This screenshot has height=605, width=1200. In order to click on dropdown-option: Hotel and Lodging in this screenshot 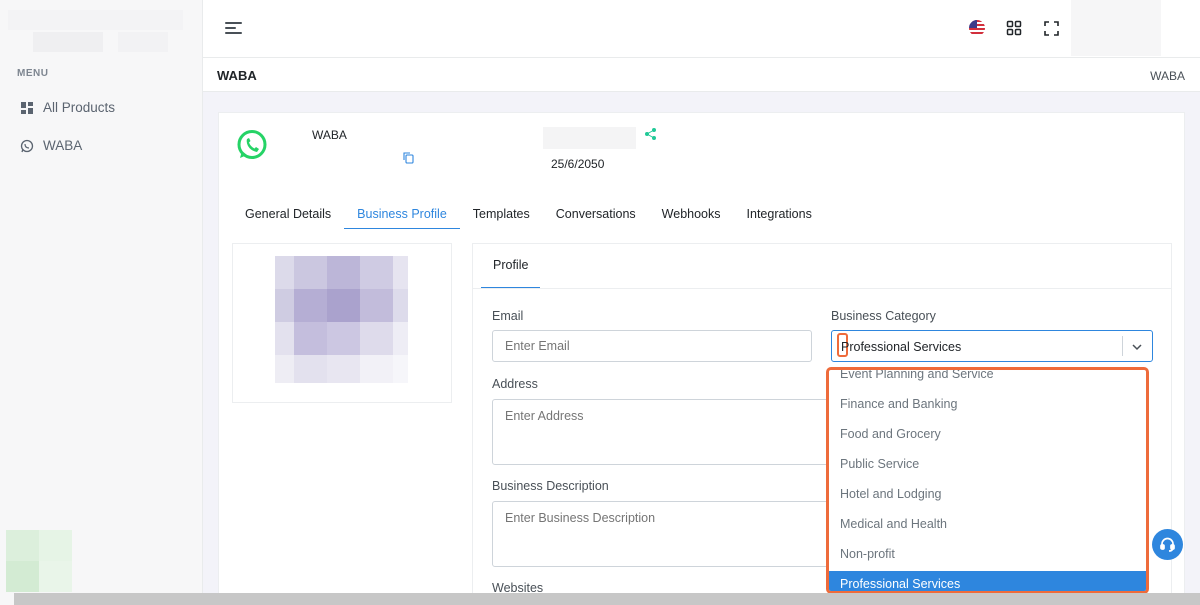, I will do `click(987, 496)`.